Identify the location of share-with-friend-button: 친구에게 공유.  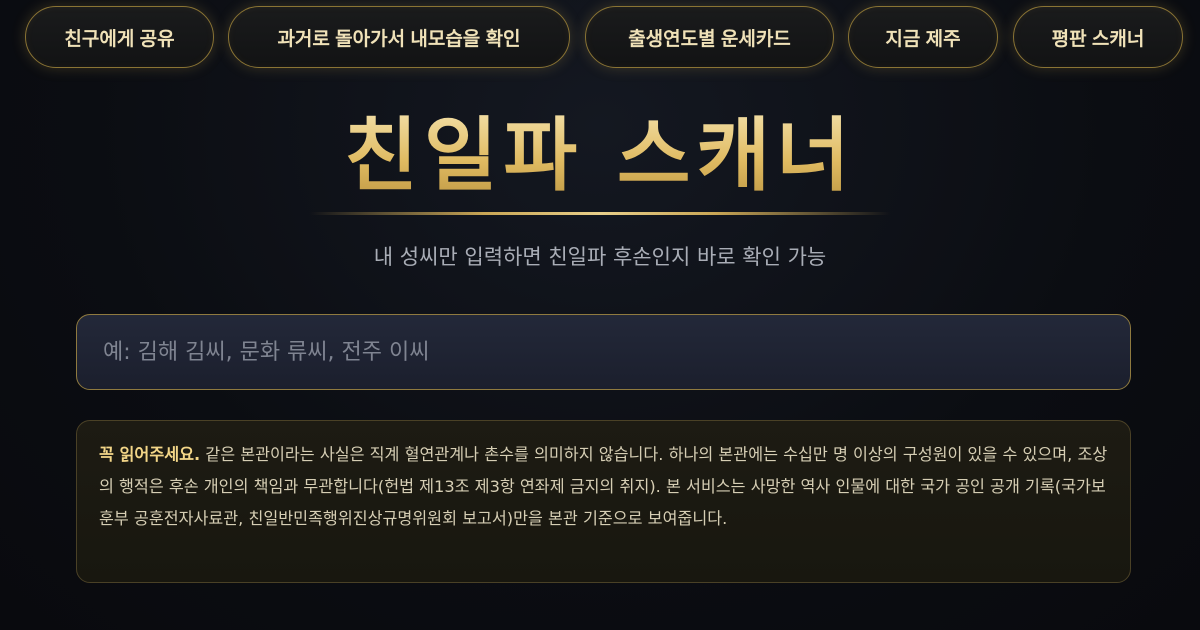
(119, 37).